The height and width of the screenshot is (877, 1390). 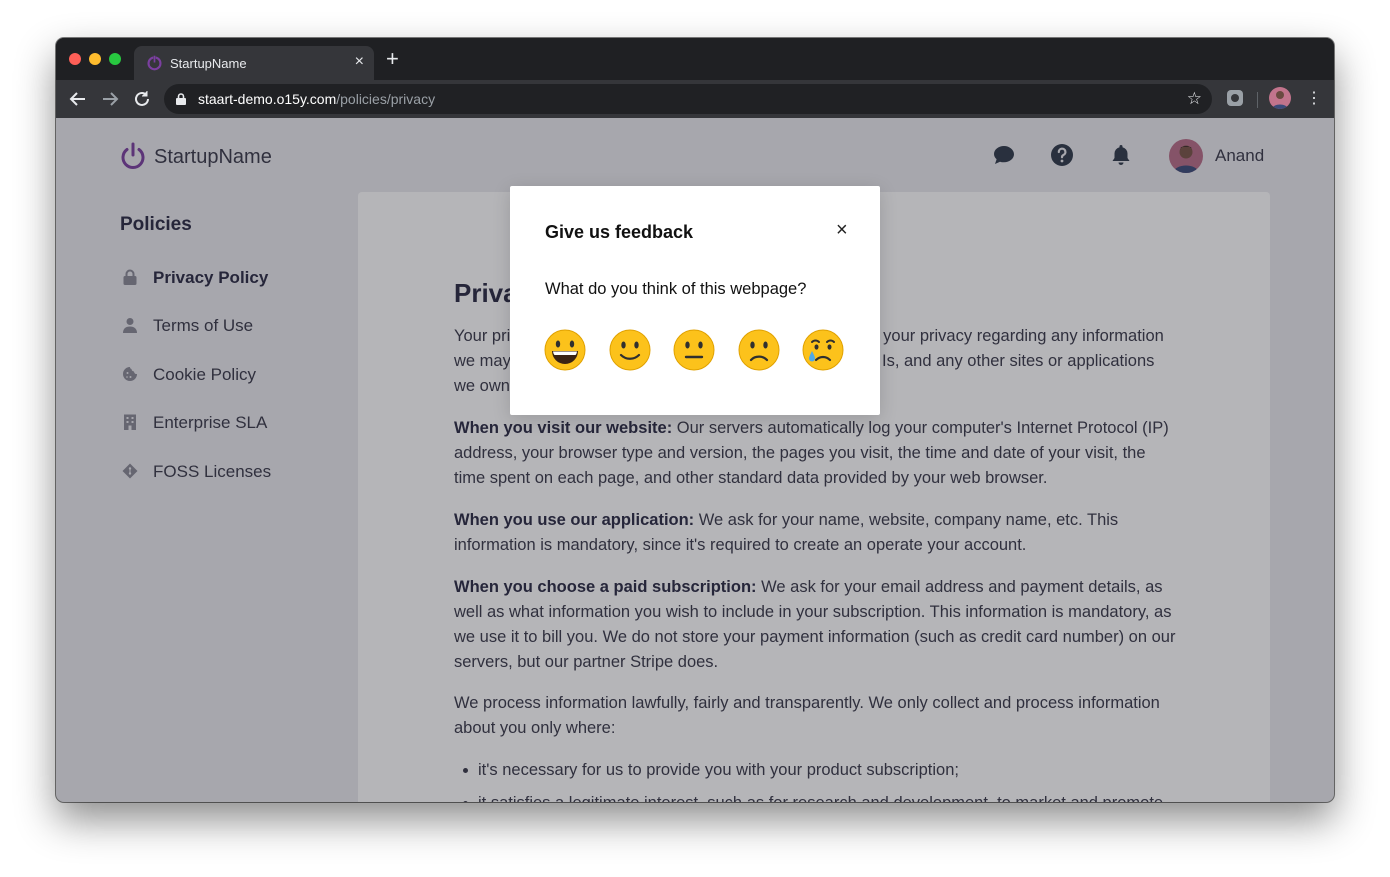 What do you see at coordinates (1194, 99) in the screenshot?
I see `bookmark-star-icon: ☆` at bounding box center [1194, 99].